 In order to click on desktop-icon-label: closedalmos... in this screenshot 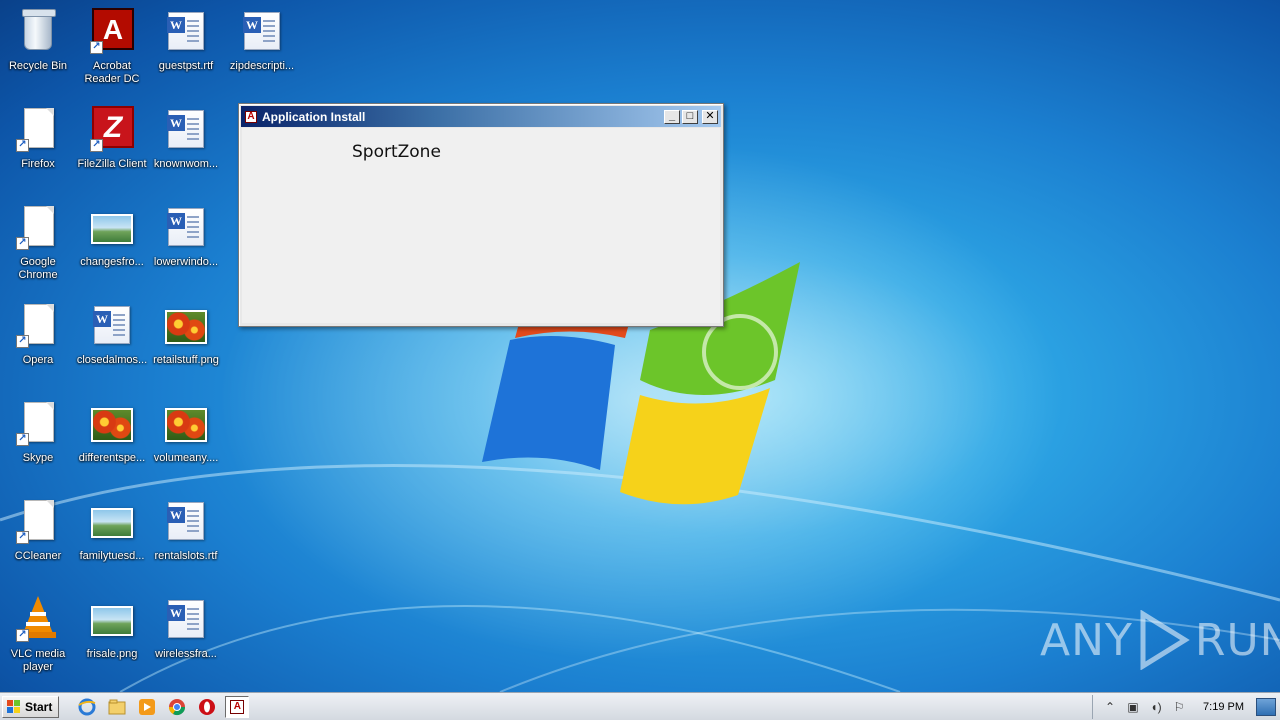, I will do `click(112, 360)`.